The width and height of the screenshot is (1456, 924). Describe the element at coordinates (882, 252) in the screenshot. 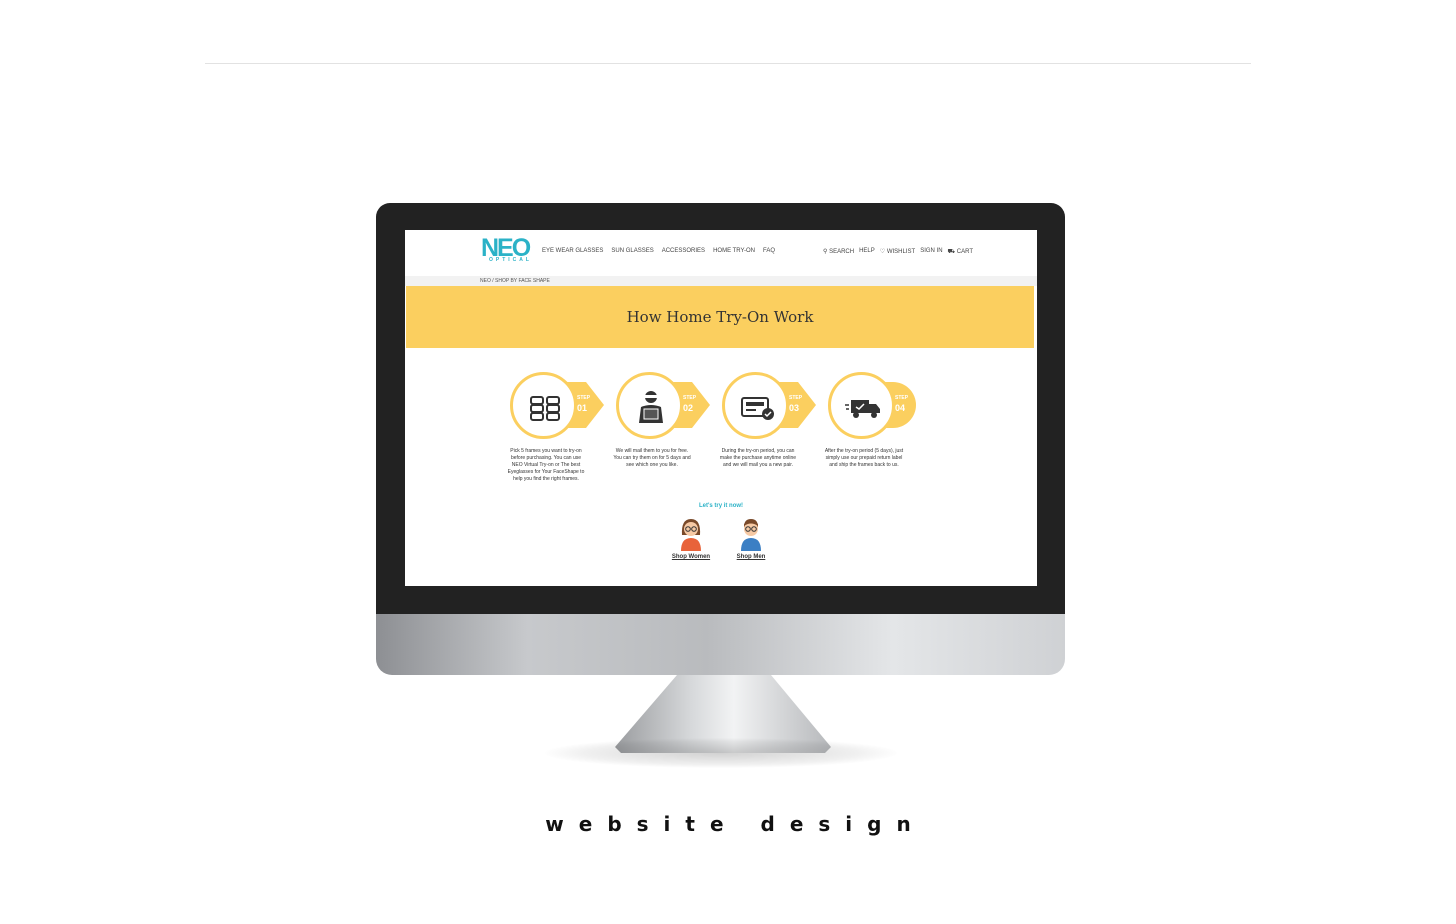

I see `heart-icon: ♡` at that location.